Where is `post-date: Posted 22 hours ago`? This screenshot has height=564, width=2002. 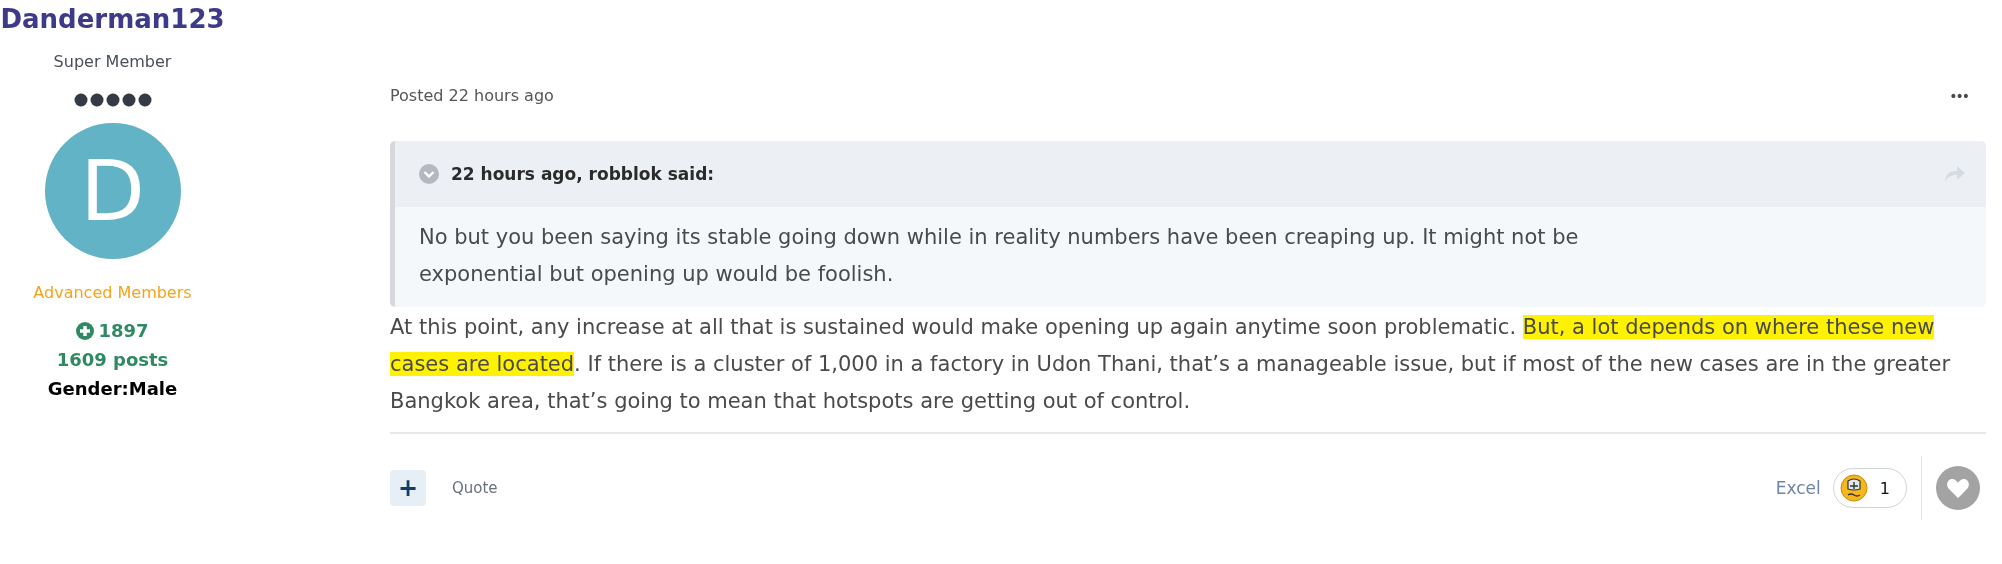
post-date: Posted 22 hours ago is located at coordinates (472, 95).